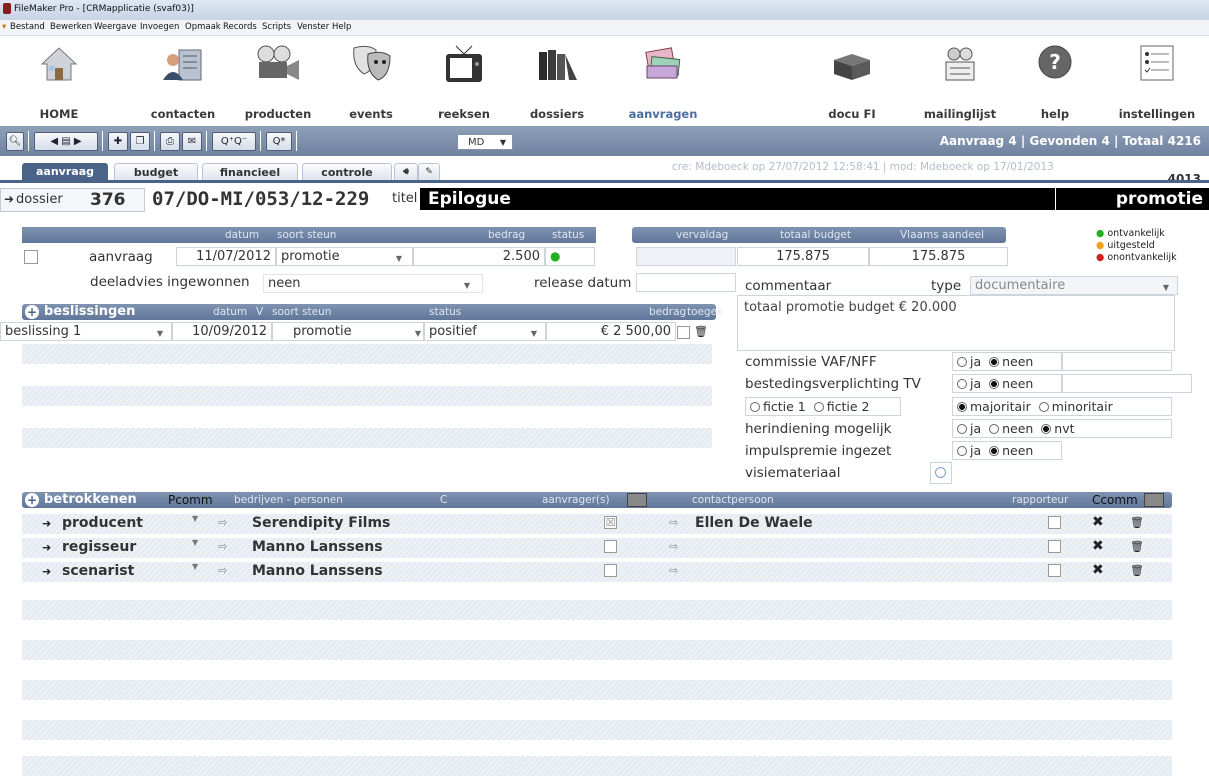 Image resolution: width=1209 pixels, height=783 pixels. What do you see at coordinates (348, 331) in the screenshot?
I see `beslissing-soort-select: promotie ▼` at bounding box center [348, 331].